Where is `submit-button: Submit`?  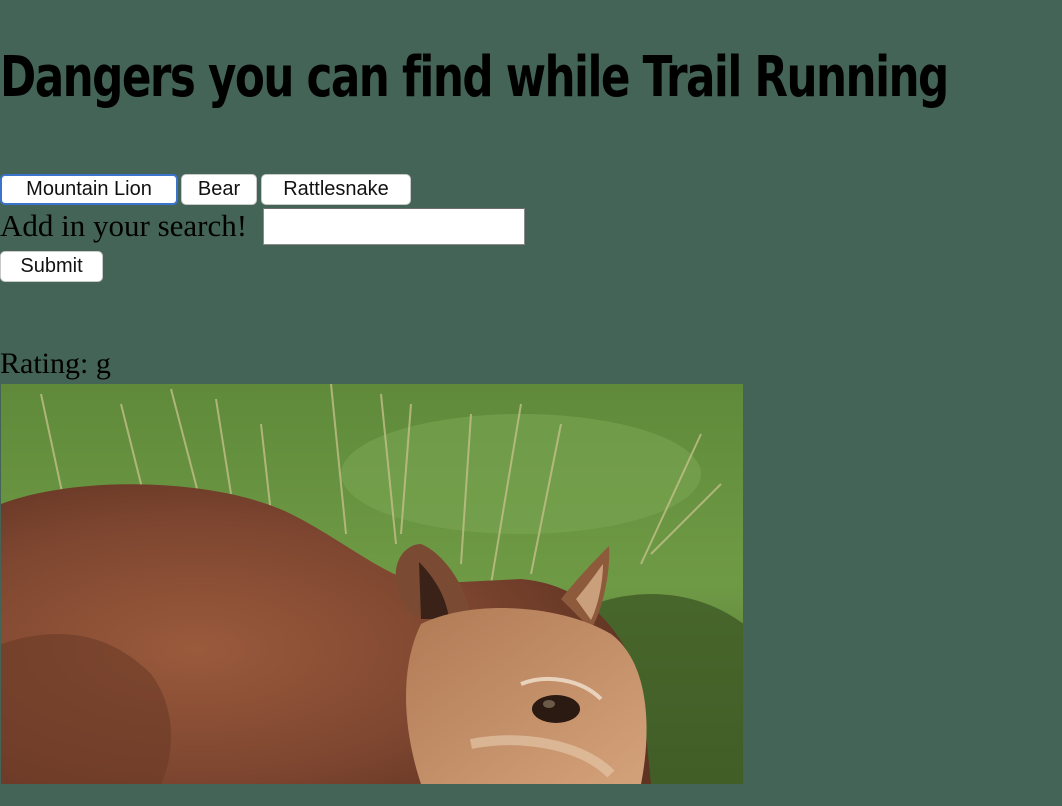
submit-button: Submit is located at coordinates (51, 266).